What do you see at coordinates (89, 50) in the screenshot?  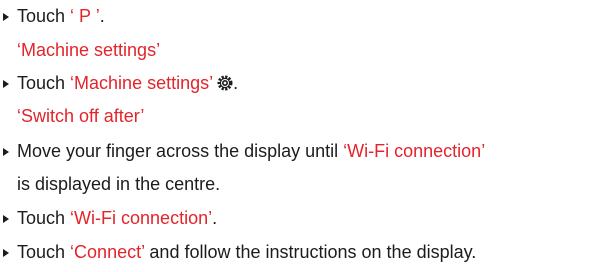 I see `step-1-result: ‘Machine settings’` at bounding box center [89, 50].